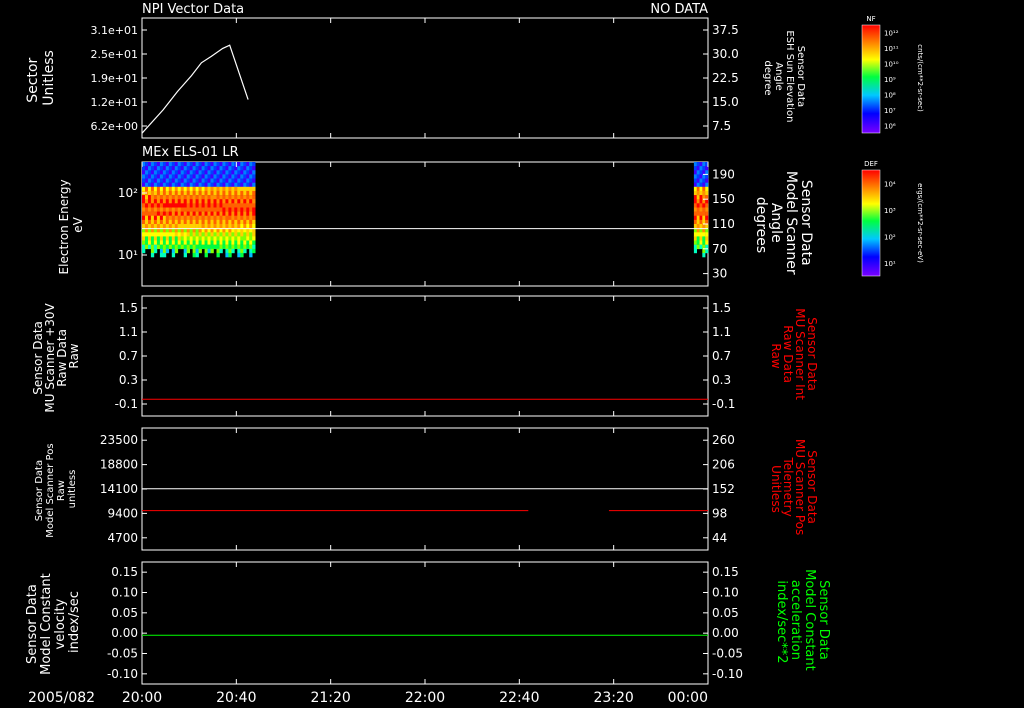  Describe the element at coordinates (122, 538) in the screenshot. I see `y-tick-label: 4700` at that location.